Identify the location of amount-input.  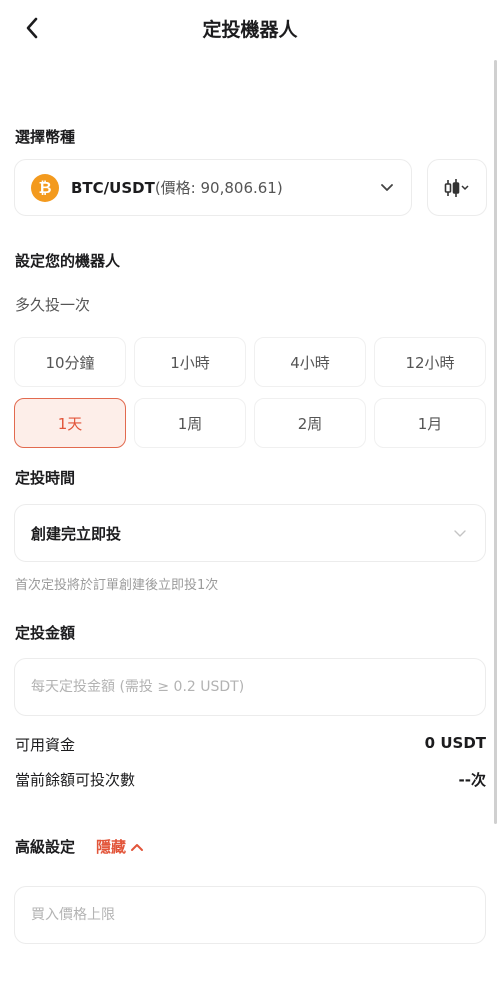
(250, 687).